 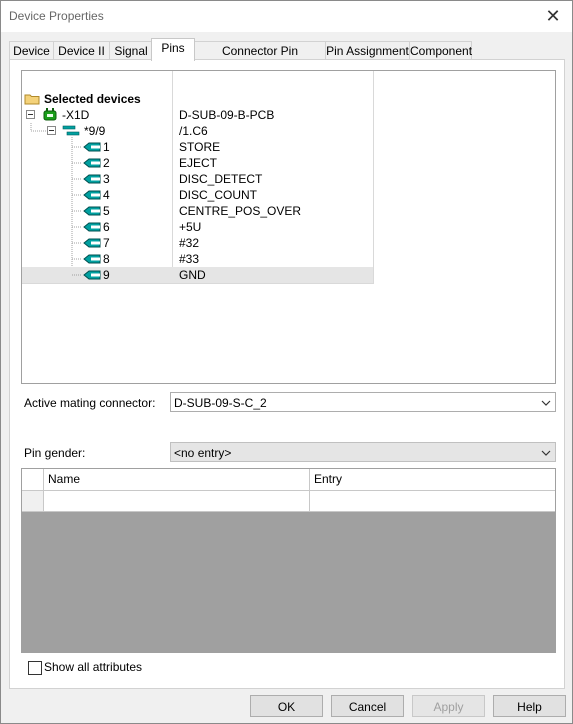 I want to click on column-header-entry: Entry, so click(x=432, y=479).